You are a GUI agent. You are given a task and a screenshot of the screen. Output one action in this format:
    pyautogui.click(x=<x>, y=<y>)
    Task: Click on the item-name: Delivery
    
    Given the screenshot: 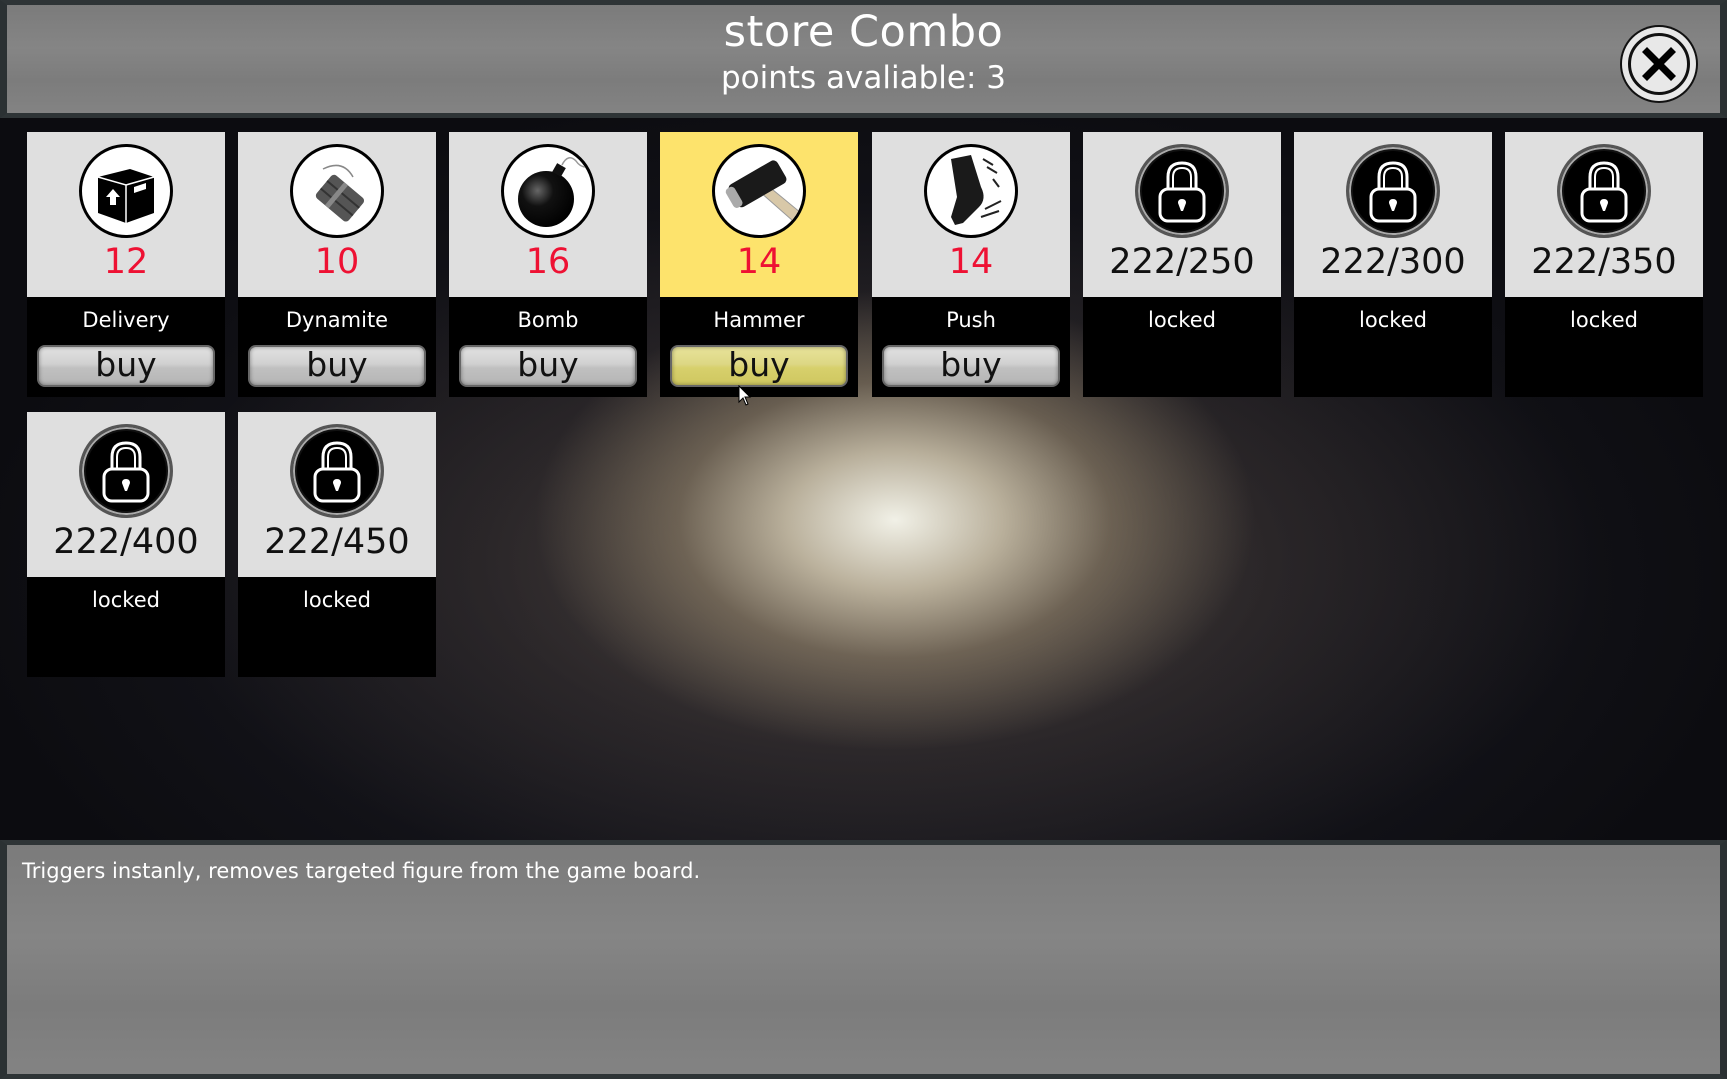 What is the action you would take?
    pyautogui.click(x=126, y=320)
    